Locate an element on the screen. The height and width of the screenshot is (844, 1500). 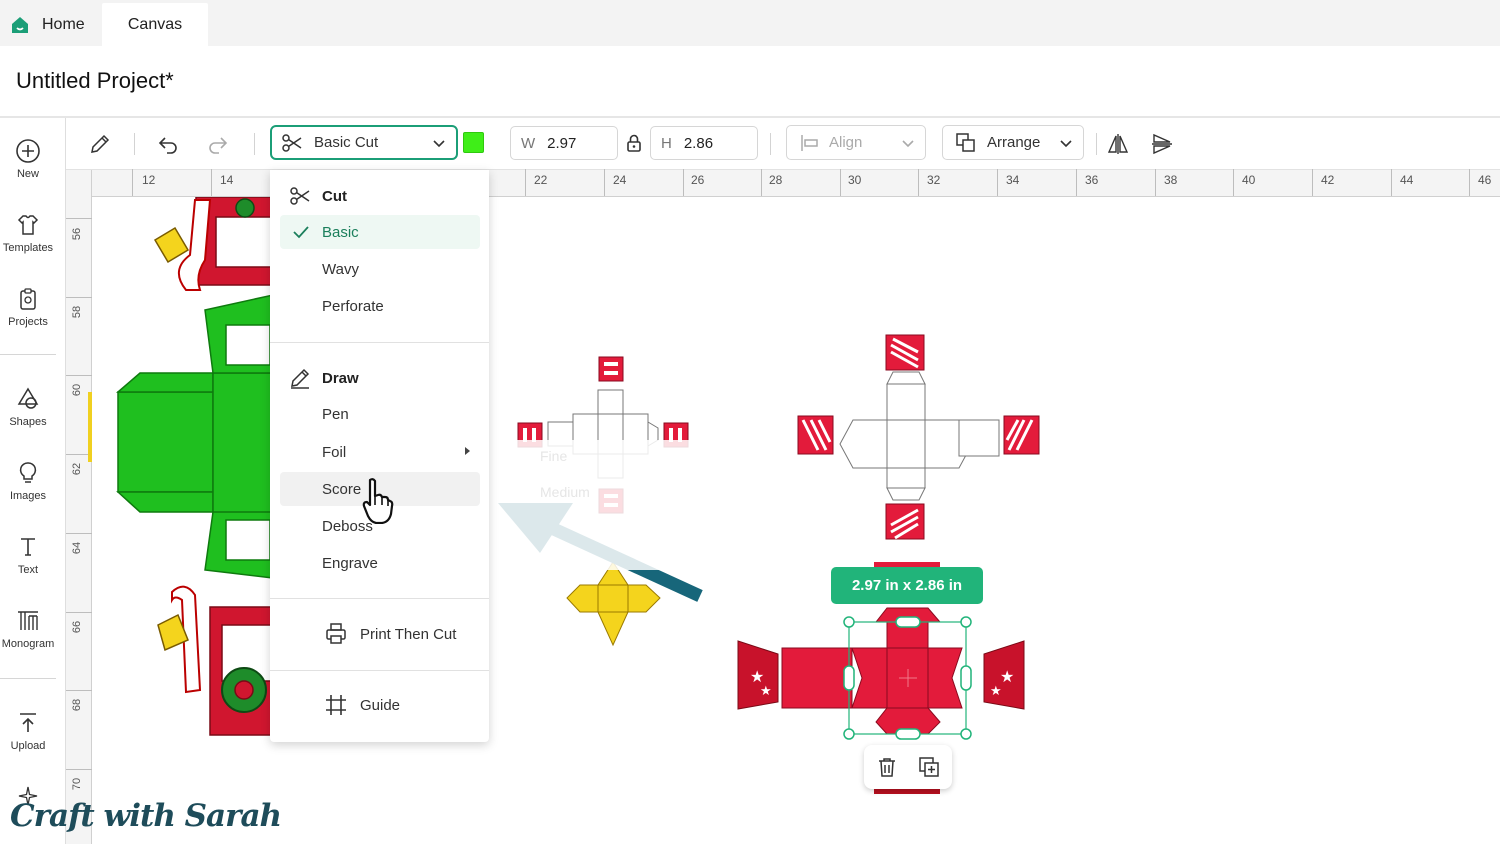
selection-actions is located at coordinates (908, 767).